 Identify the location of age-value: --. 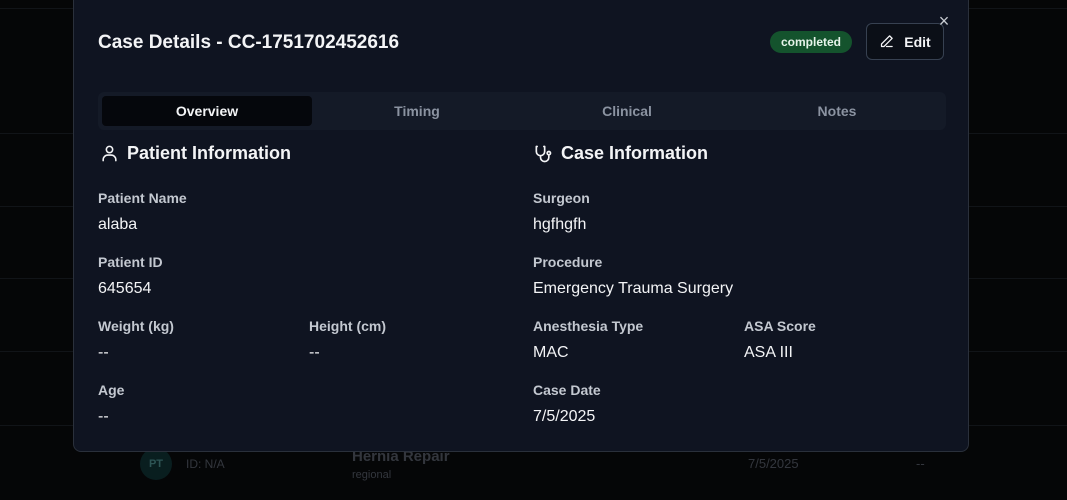
(103, 416).